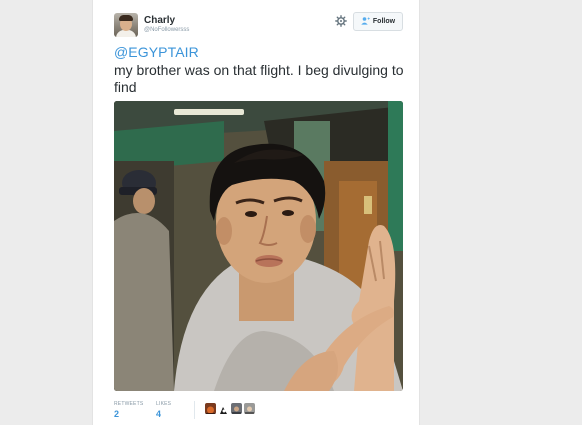 Image resolution: width=582 pixels, height=425 pixels. I want to click on avatar-shirt, so click(126, 33).